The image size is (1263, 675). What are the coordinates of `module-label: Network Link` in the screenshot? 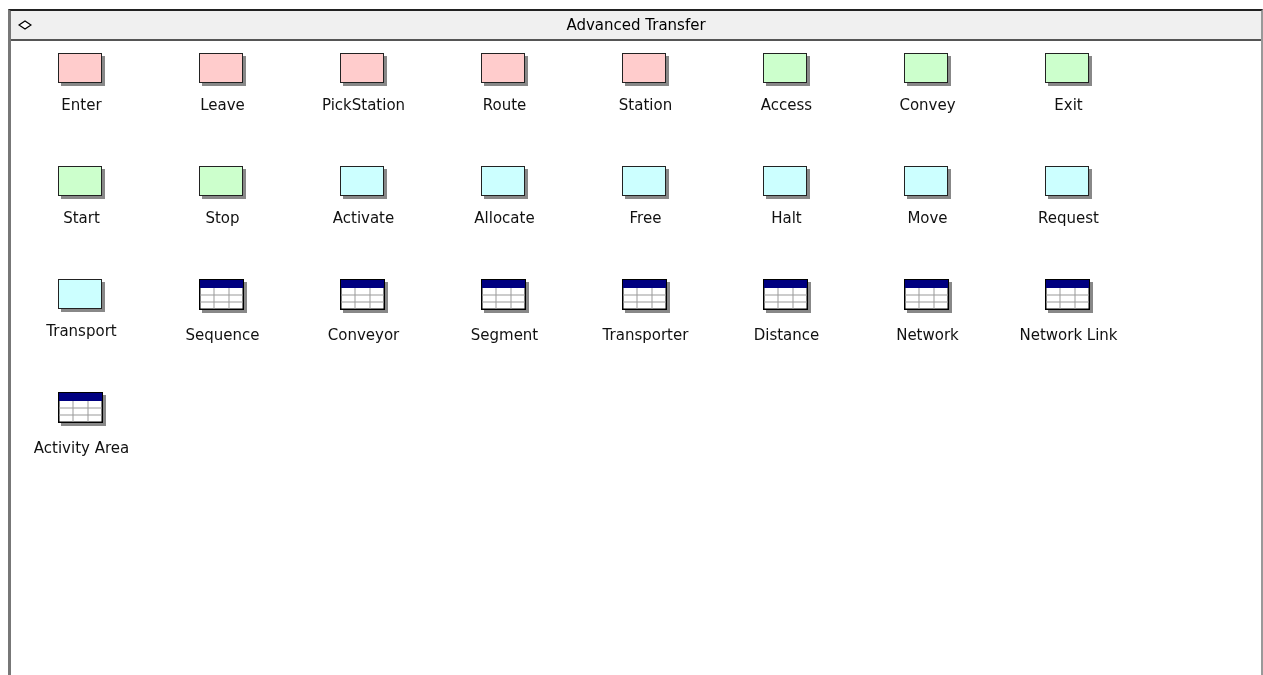 It's located at (1068, 335).